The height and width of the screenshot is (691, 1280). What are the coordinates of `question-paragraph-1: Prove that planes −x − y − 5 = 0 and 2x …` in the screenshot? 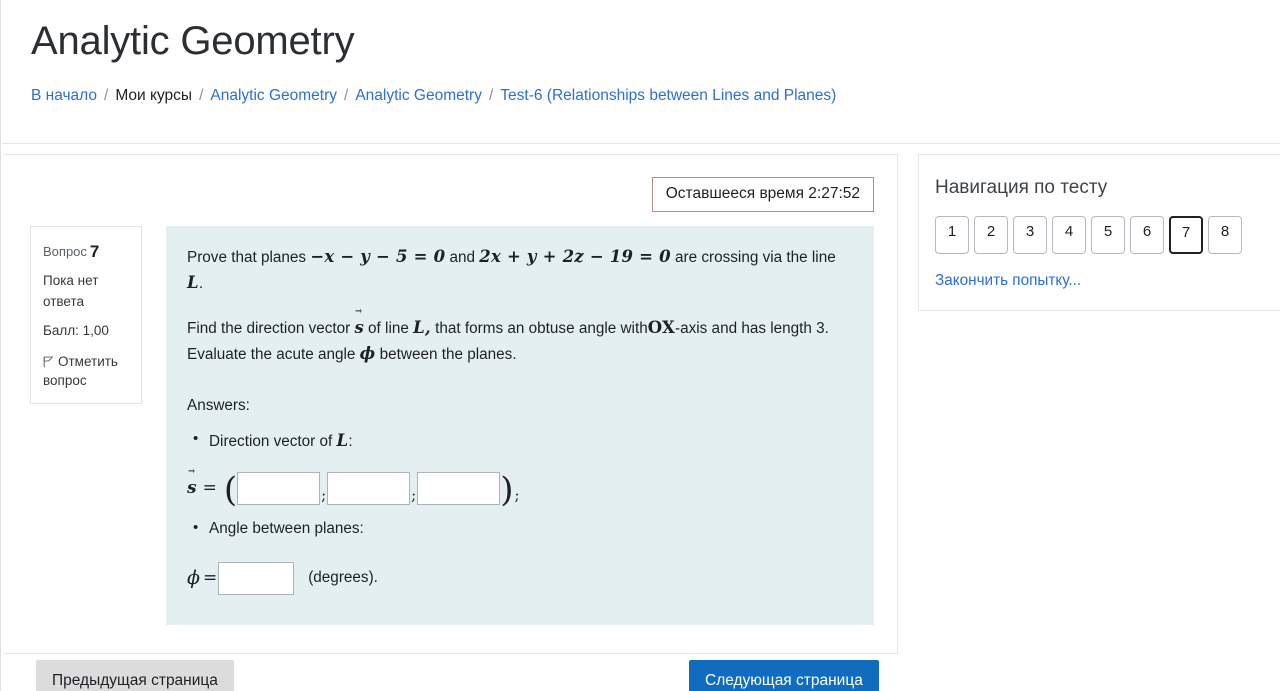 It's located at (519, 270).